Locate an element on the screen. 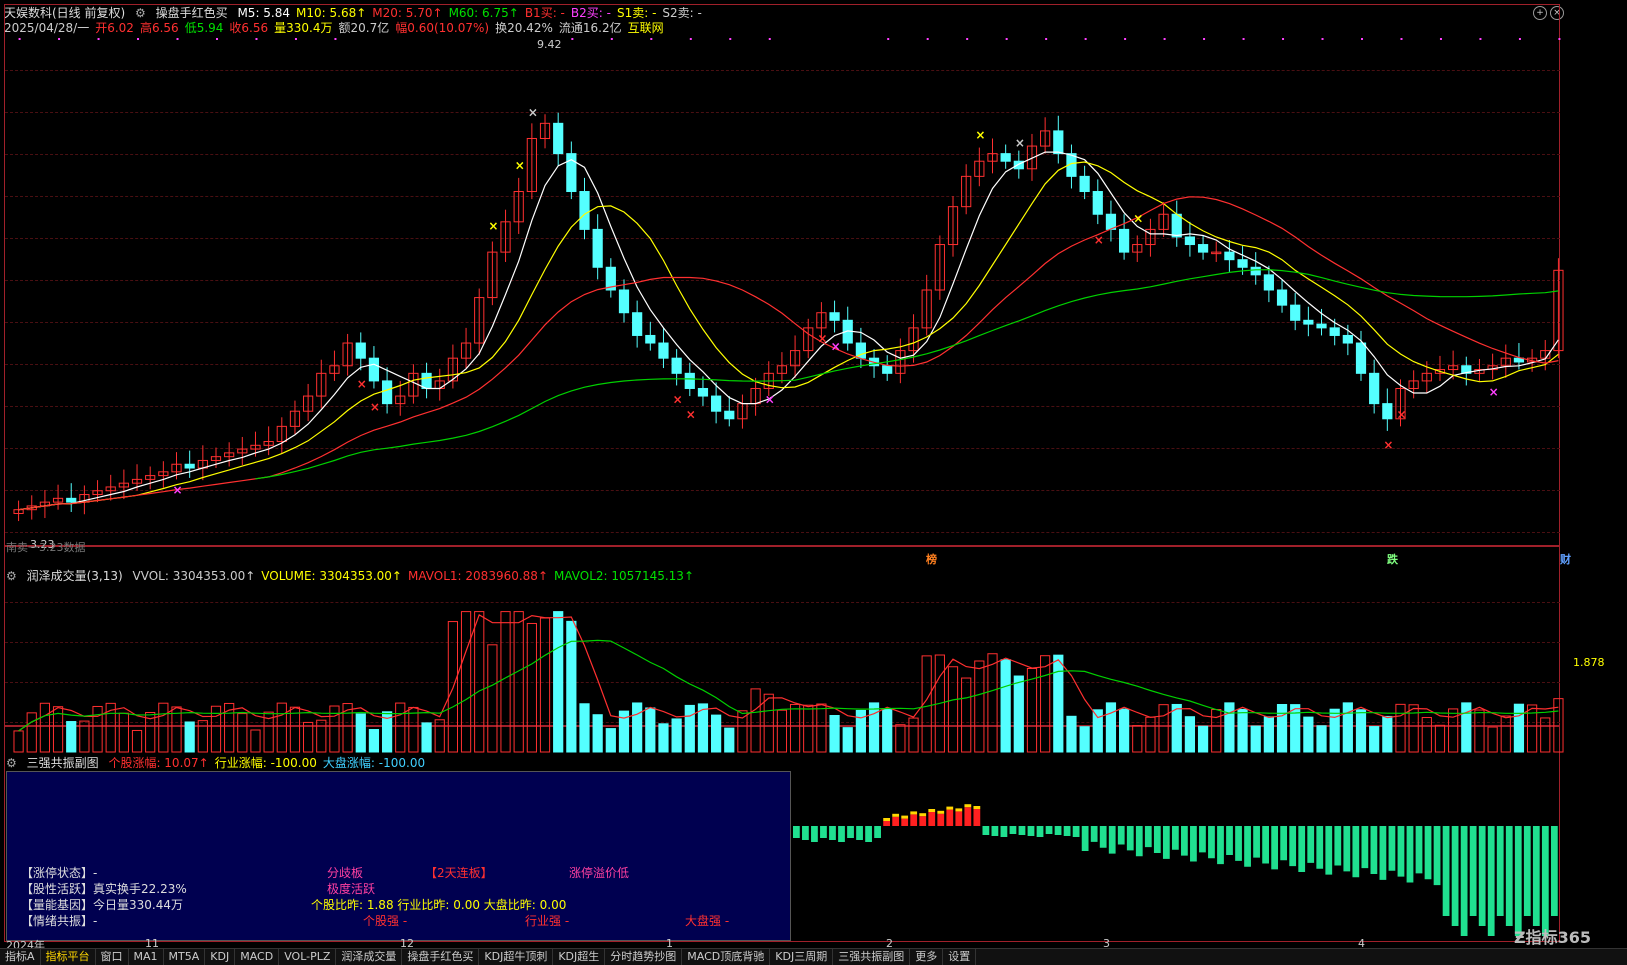  sub-value: 行业涨幅: -100.00 is located at coordinates (265, 763).